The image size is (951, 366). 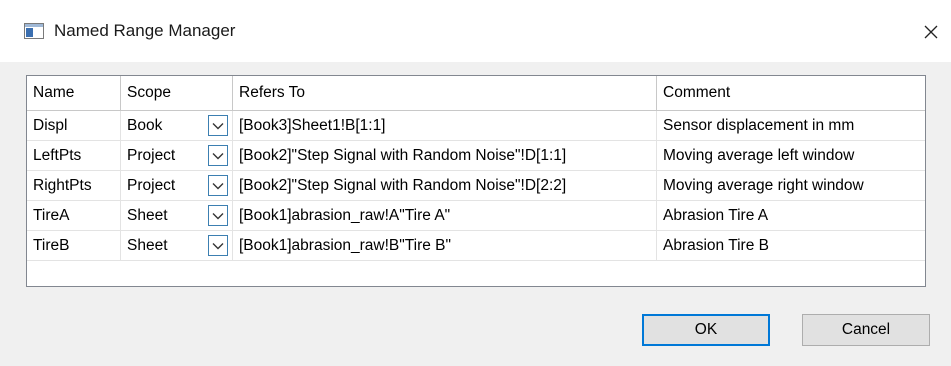 I want to click on comment-cell: Abrasion Tire B, so click(x=791, y=246).